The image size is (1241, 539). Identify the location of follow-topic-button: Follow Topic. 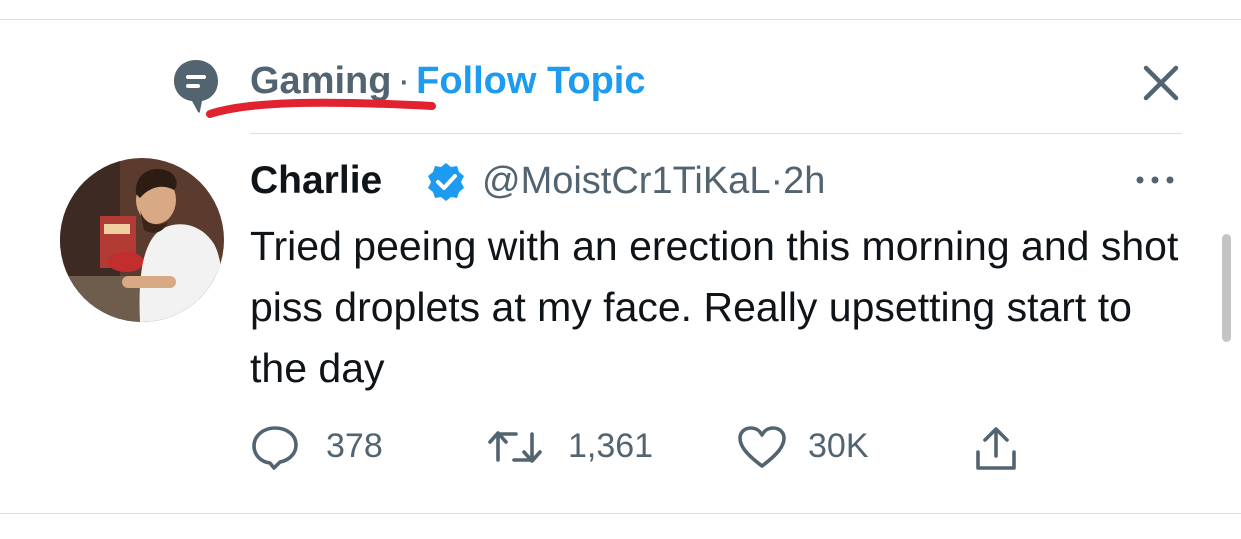
(530, 81).